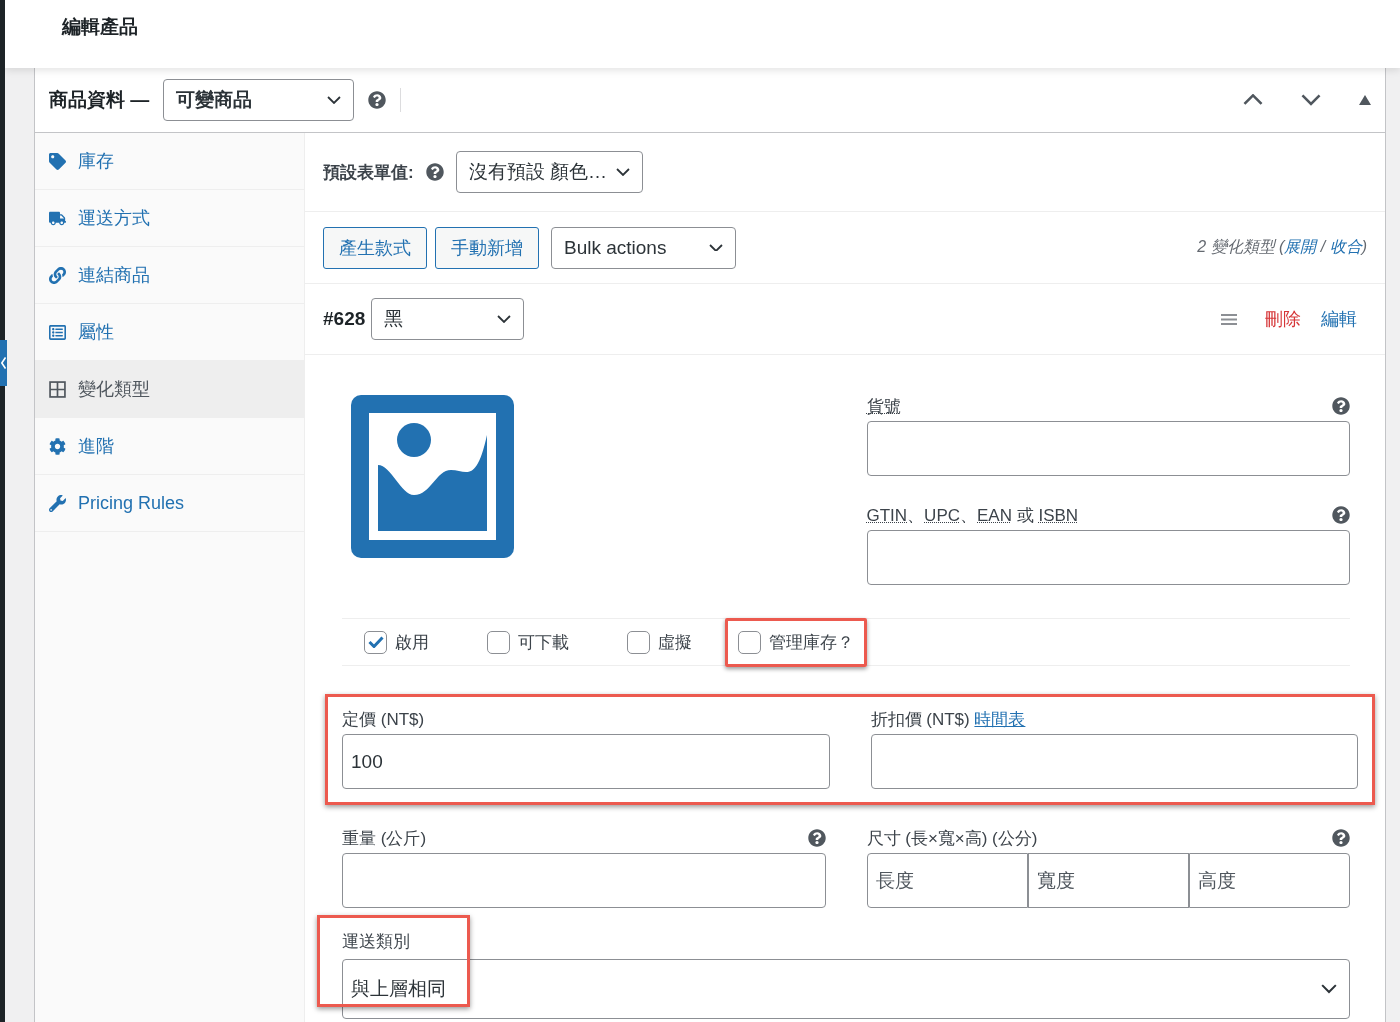 The image size is (1400, 1022). What do you see at coordinates (487, 247) in the screenshot?
I see `action-button: 手動新增` at bounding box center [487, 247].